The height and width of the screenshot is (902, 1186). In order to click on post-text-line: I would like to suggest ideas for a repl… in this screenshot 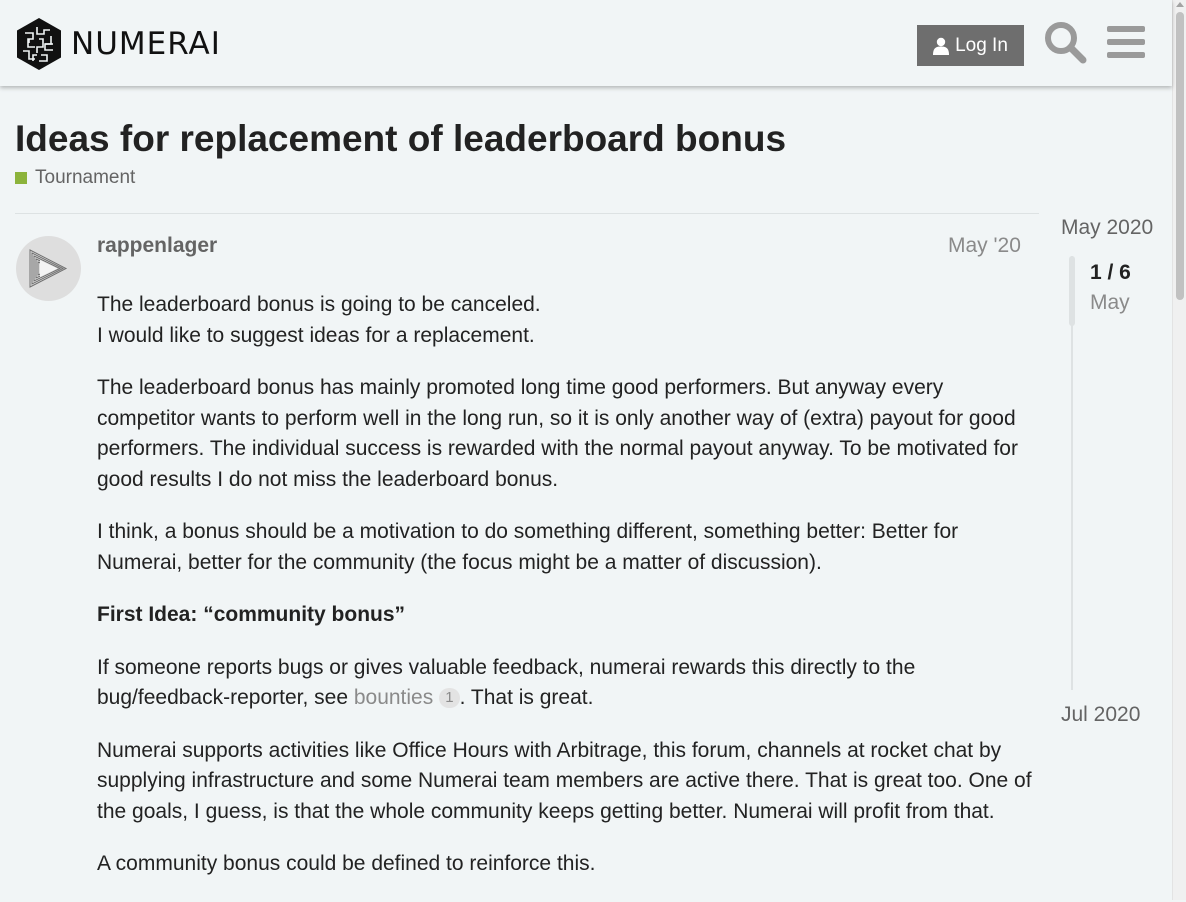, I will do `click(316, 335)`.